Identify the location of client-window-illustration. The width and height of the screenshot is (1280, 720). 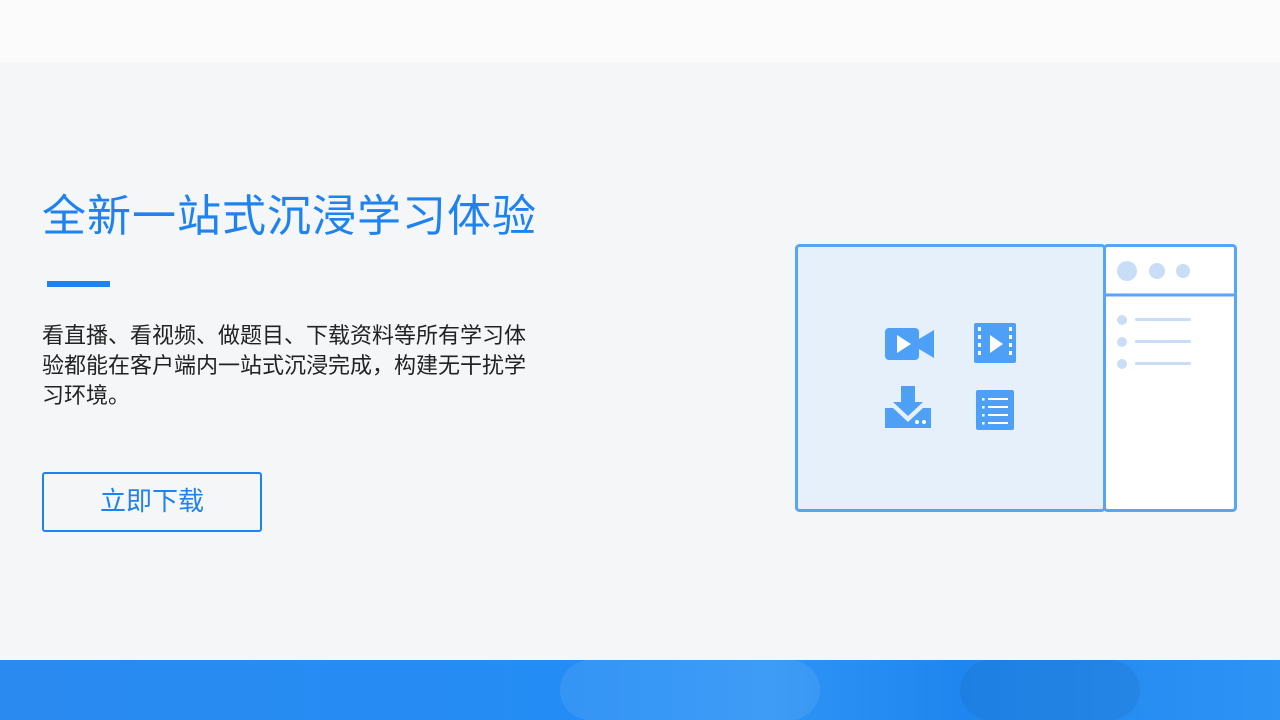
(1016, 378).